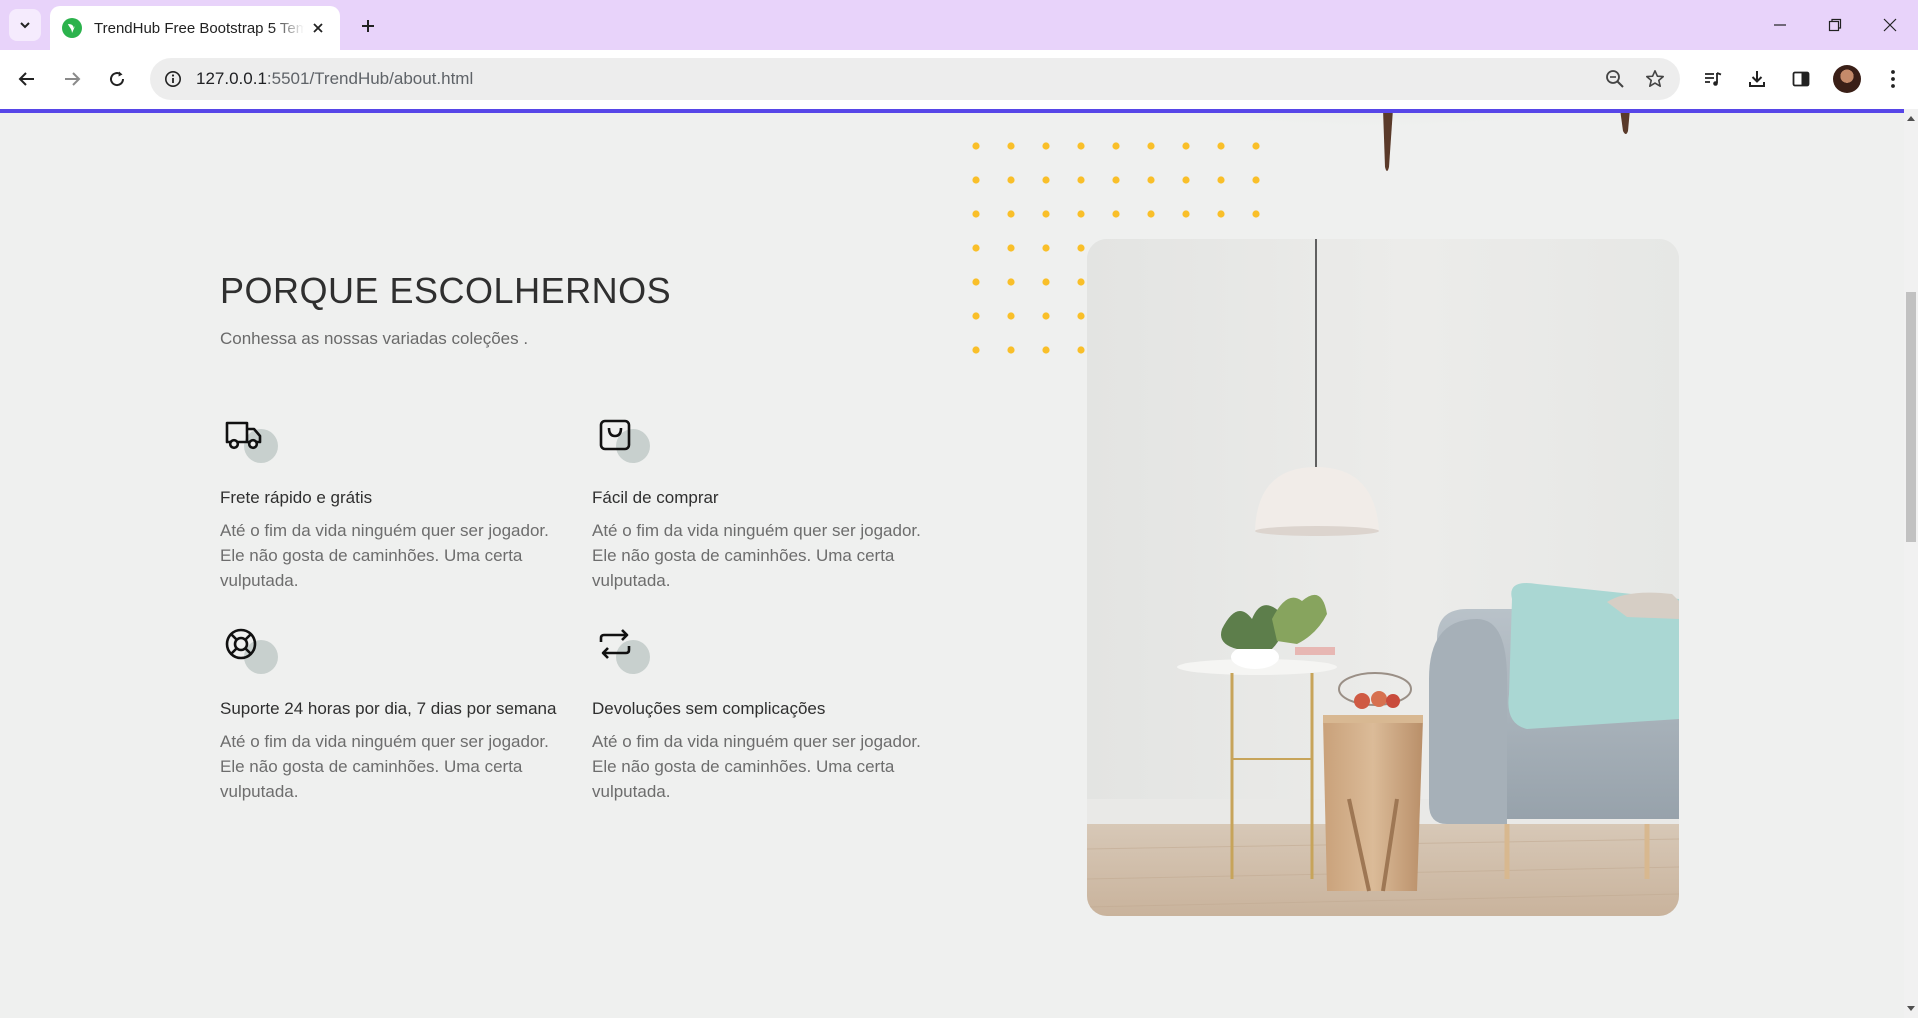 Image resolution: width=1918 pixels, height=1018 pixels. What do you see at coordinates (655, 497) in the screenshot?
I see `feature-title: Fácil de comprar` at bounding box center [655, 497].